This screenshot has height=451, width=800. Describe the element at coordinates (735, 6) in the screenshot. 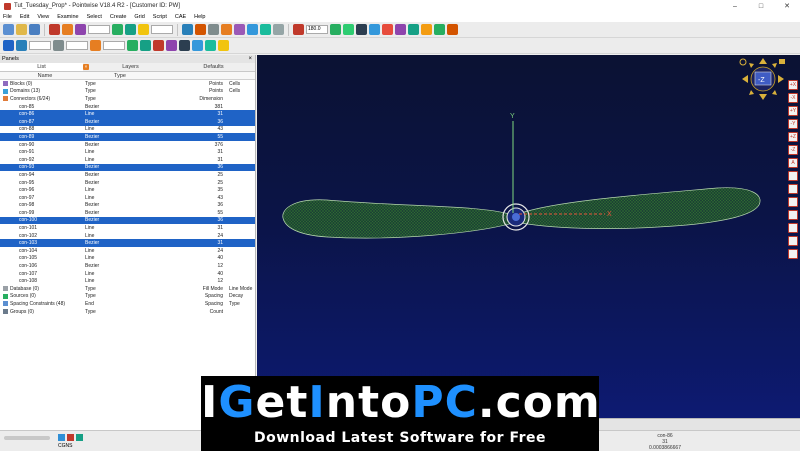

I see `minimize-button: –` at that location.